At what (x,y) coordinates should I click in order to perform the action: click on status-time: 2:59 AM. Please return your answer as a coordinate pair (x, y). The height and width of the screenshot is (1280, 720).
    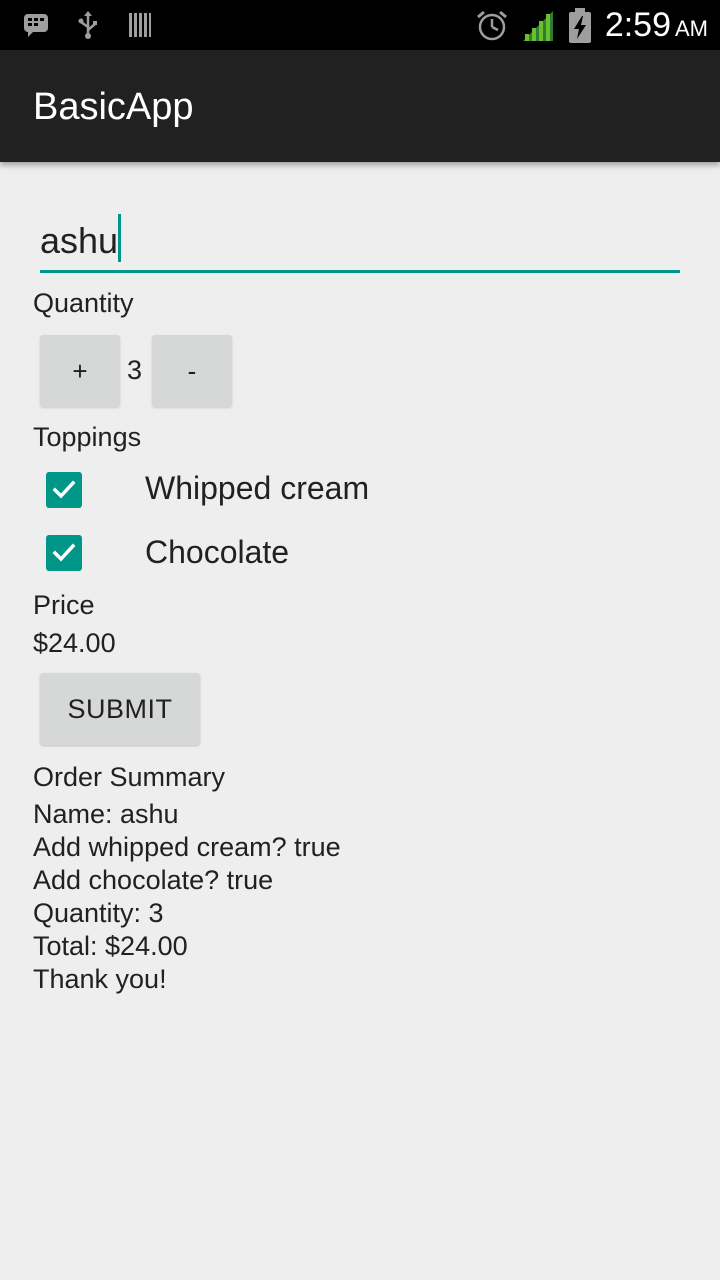
    Looking at the image, I should click on (656, 25).